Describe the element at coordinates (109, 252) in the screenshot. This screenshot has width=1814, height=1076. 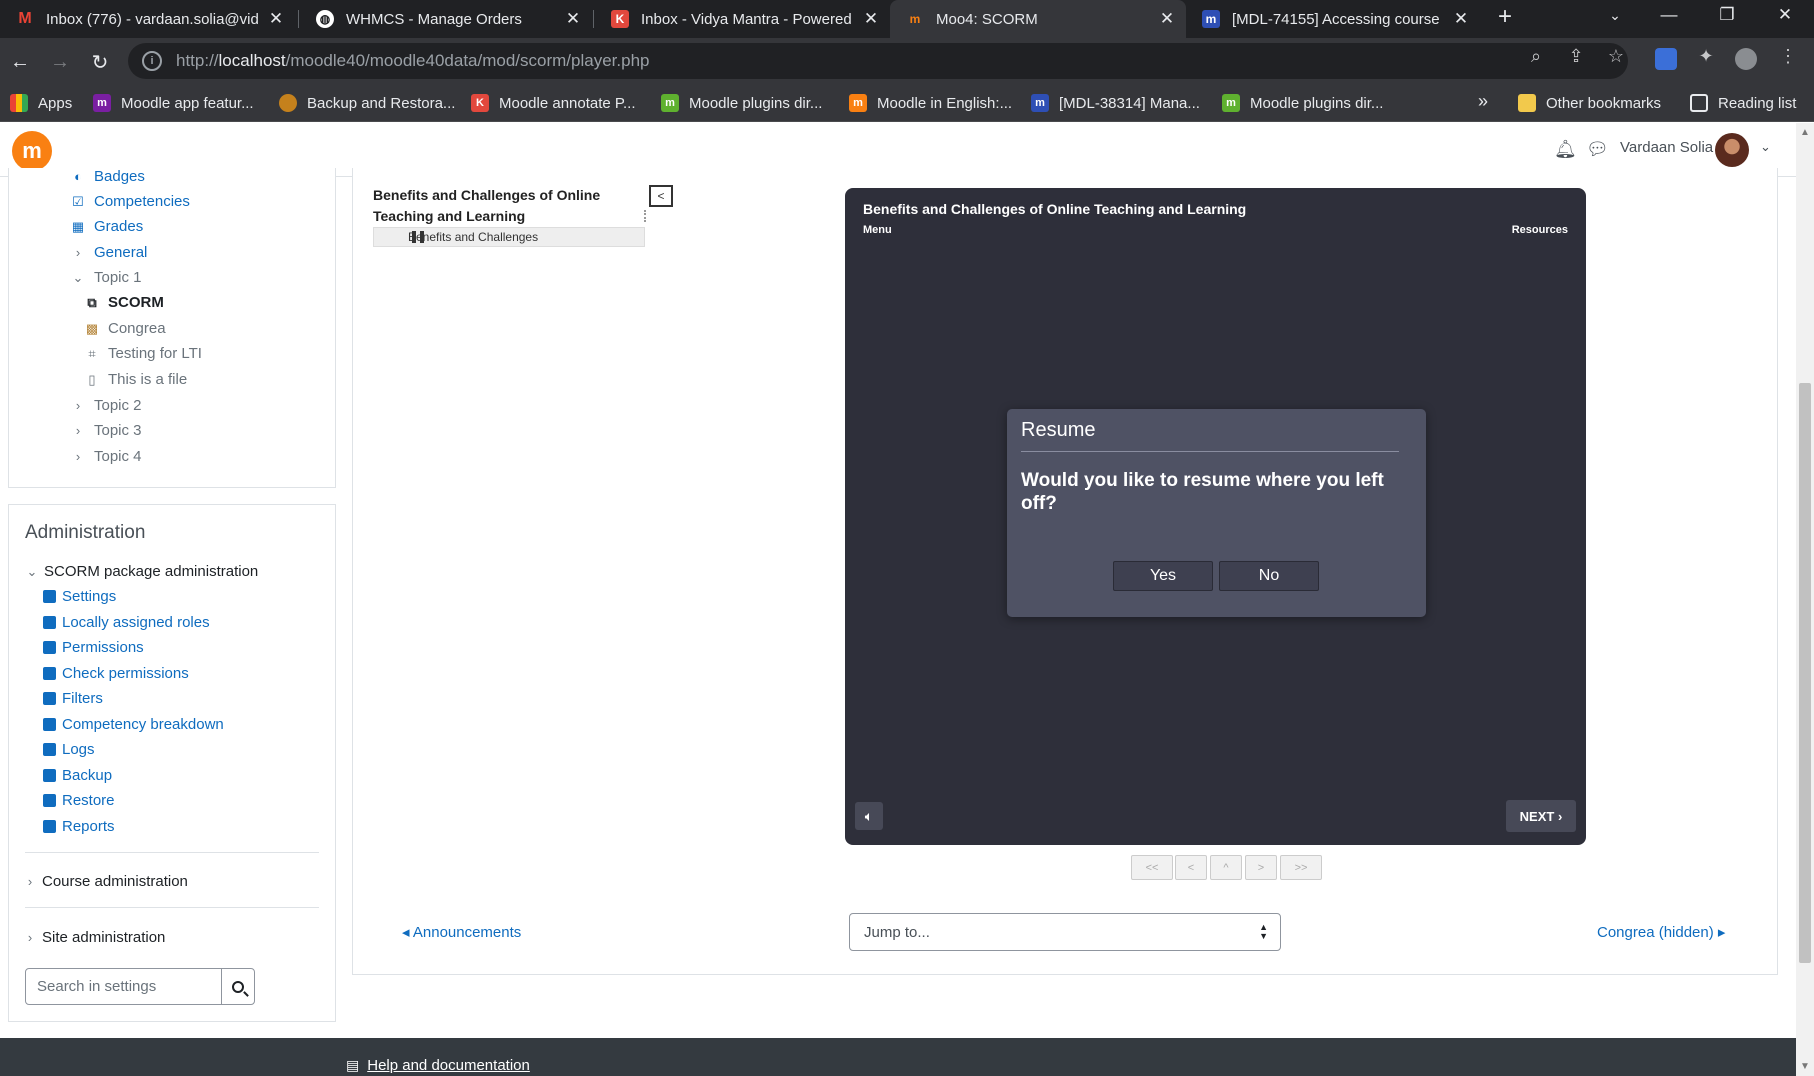
I see `nav-item-general: › General` at that location.